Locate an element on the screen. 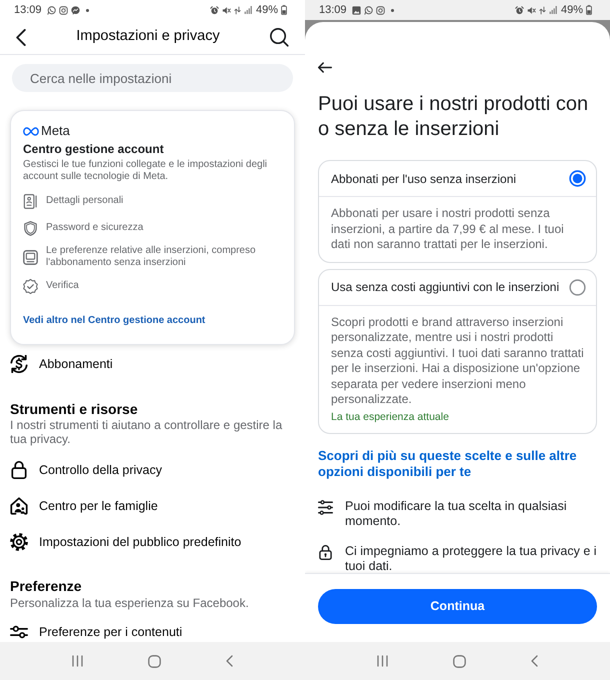 The width and height of the screenshot is (610, 680). option-title: Abbonati per l'uso senza inserzioni is located at coordinates (423, 179).